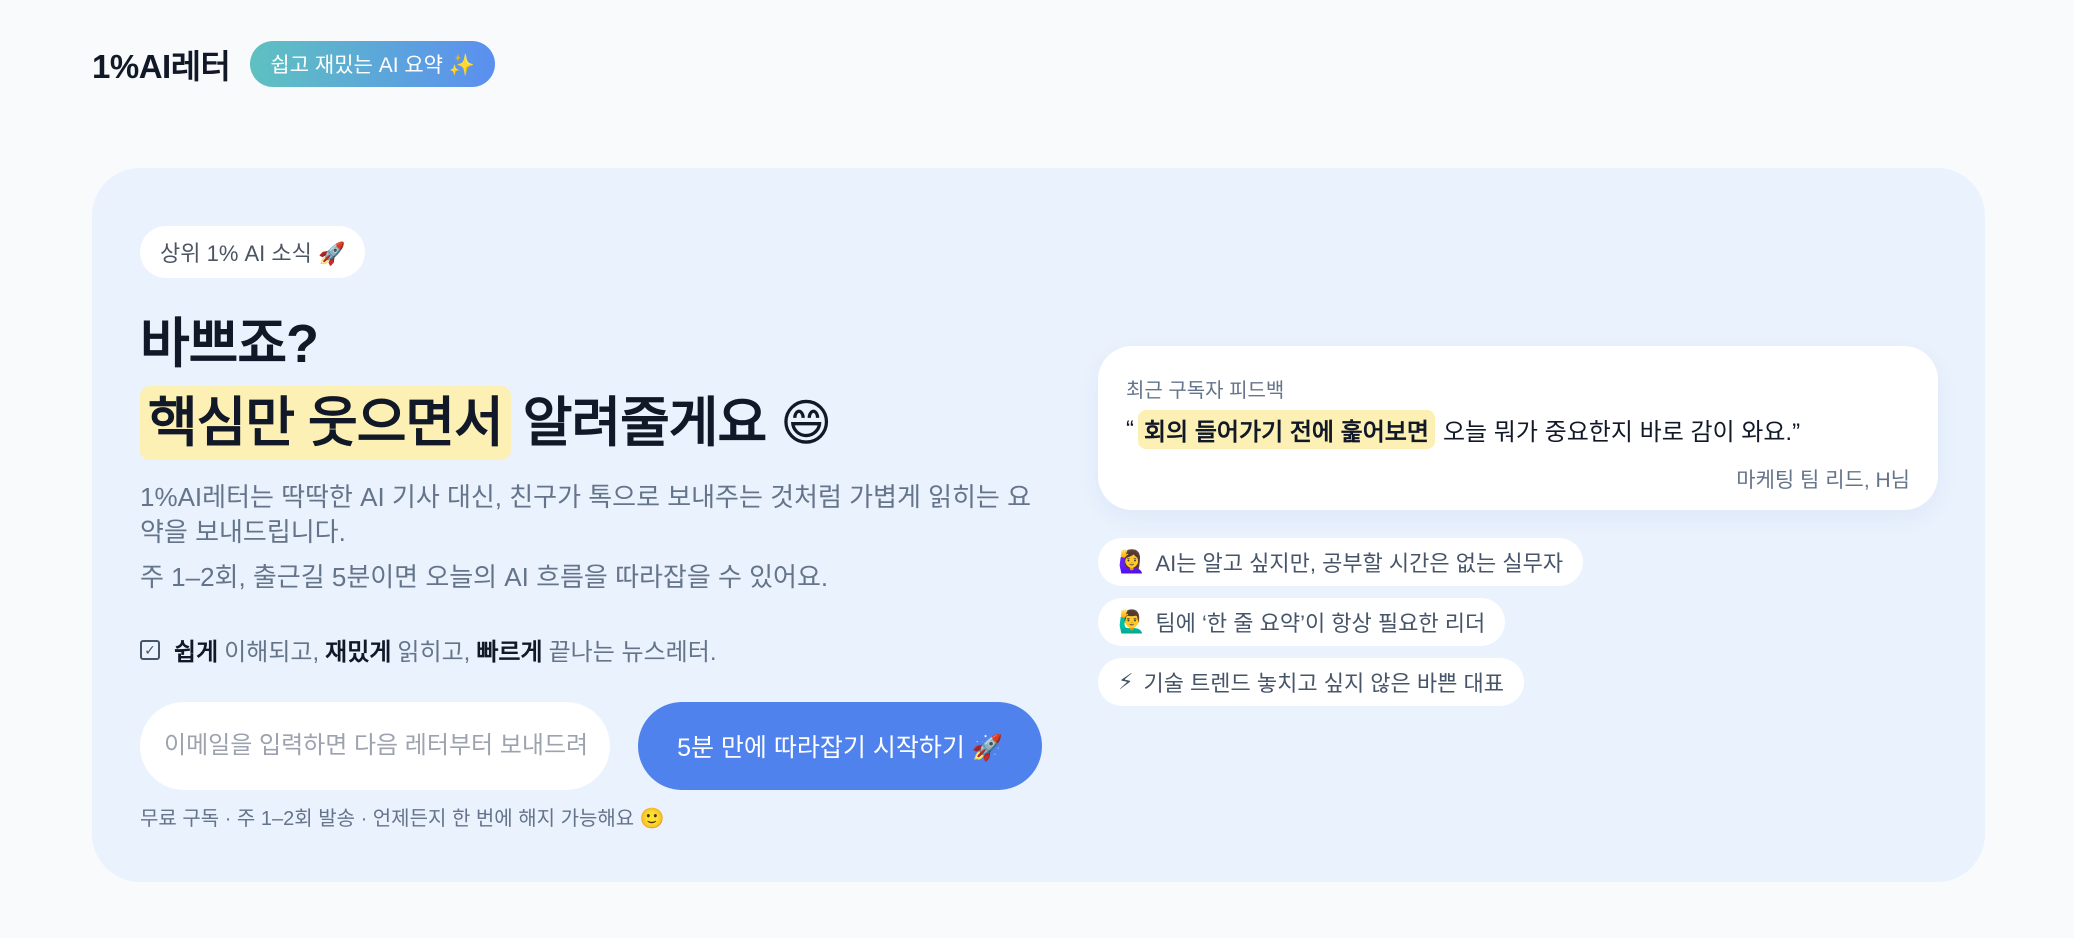  Describe the element at coordinates (402, 819) in the screenshot. I see `fineprint: 무료 구독 · 주 1–2회 발송 · 언제든지 한 번에 해지 가능해요 🙂` at that location.